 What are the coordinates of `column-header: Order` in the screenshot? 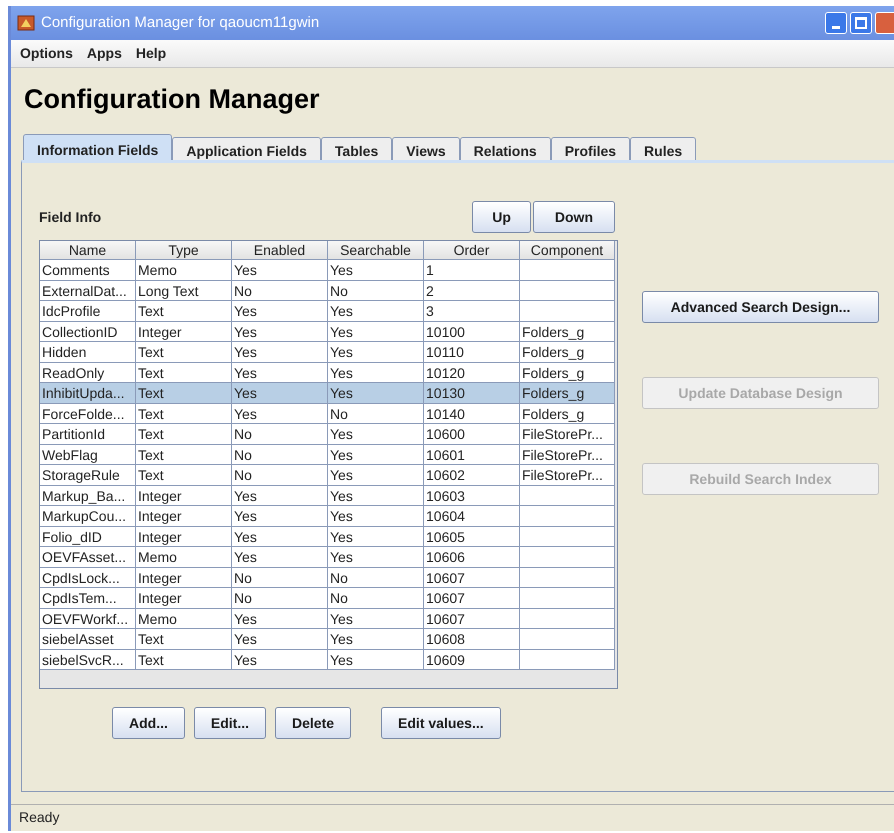 It's located at (472, 250).